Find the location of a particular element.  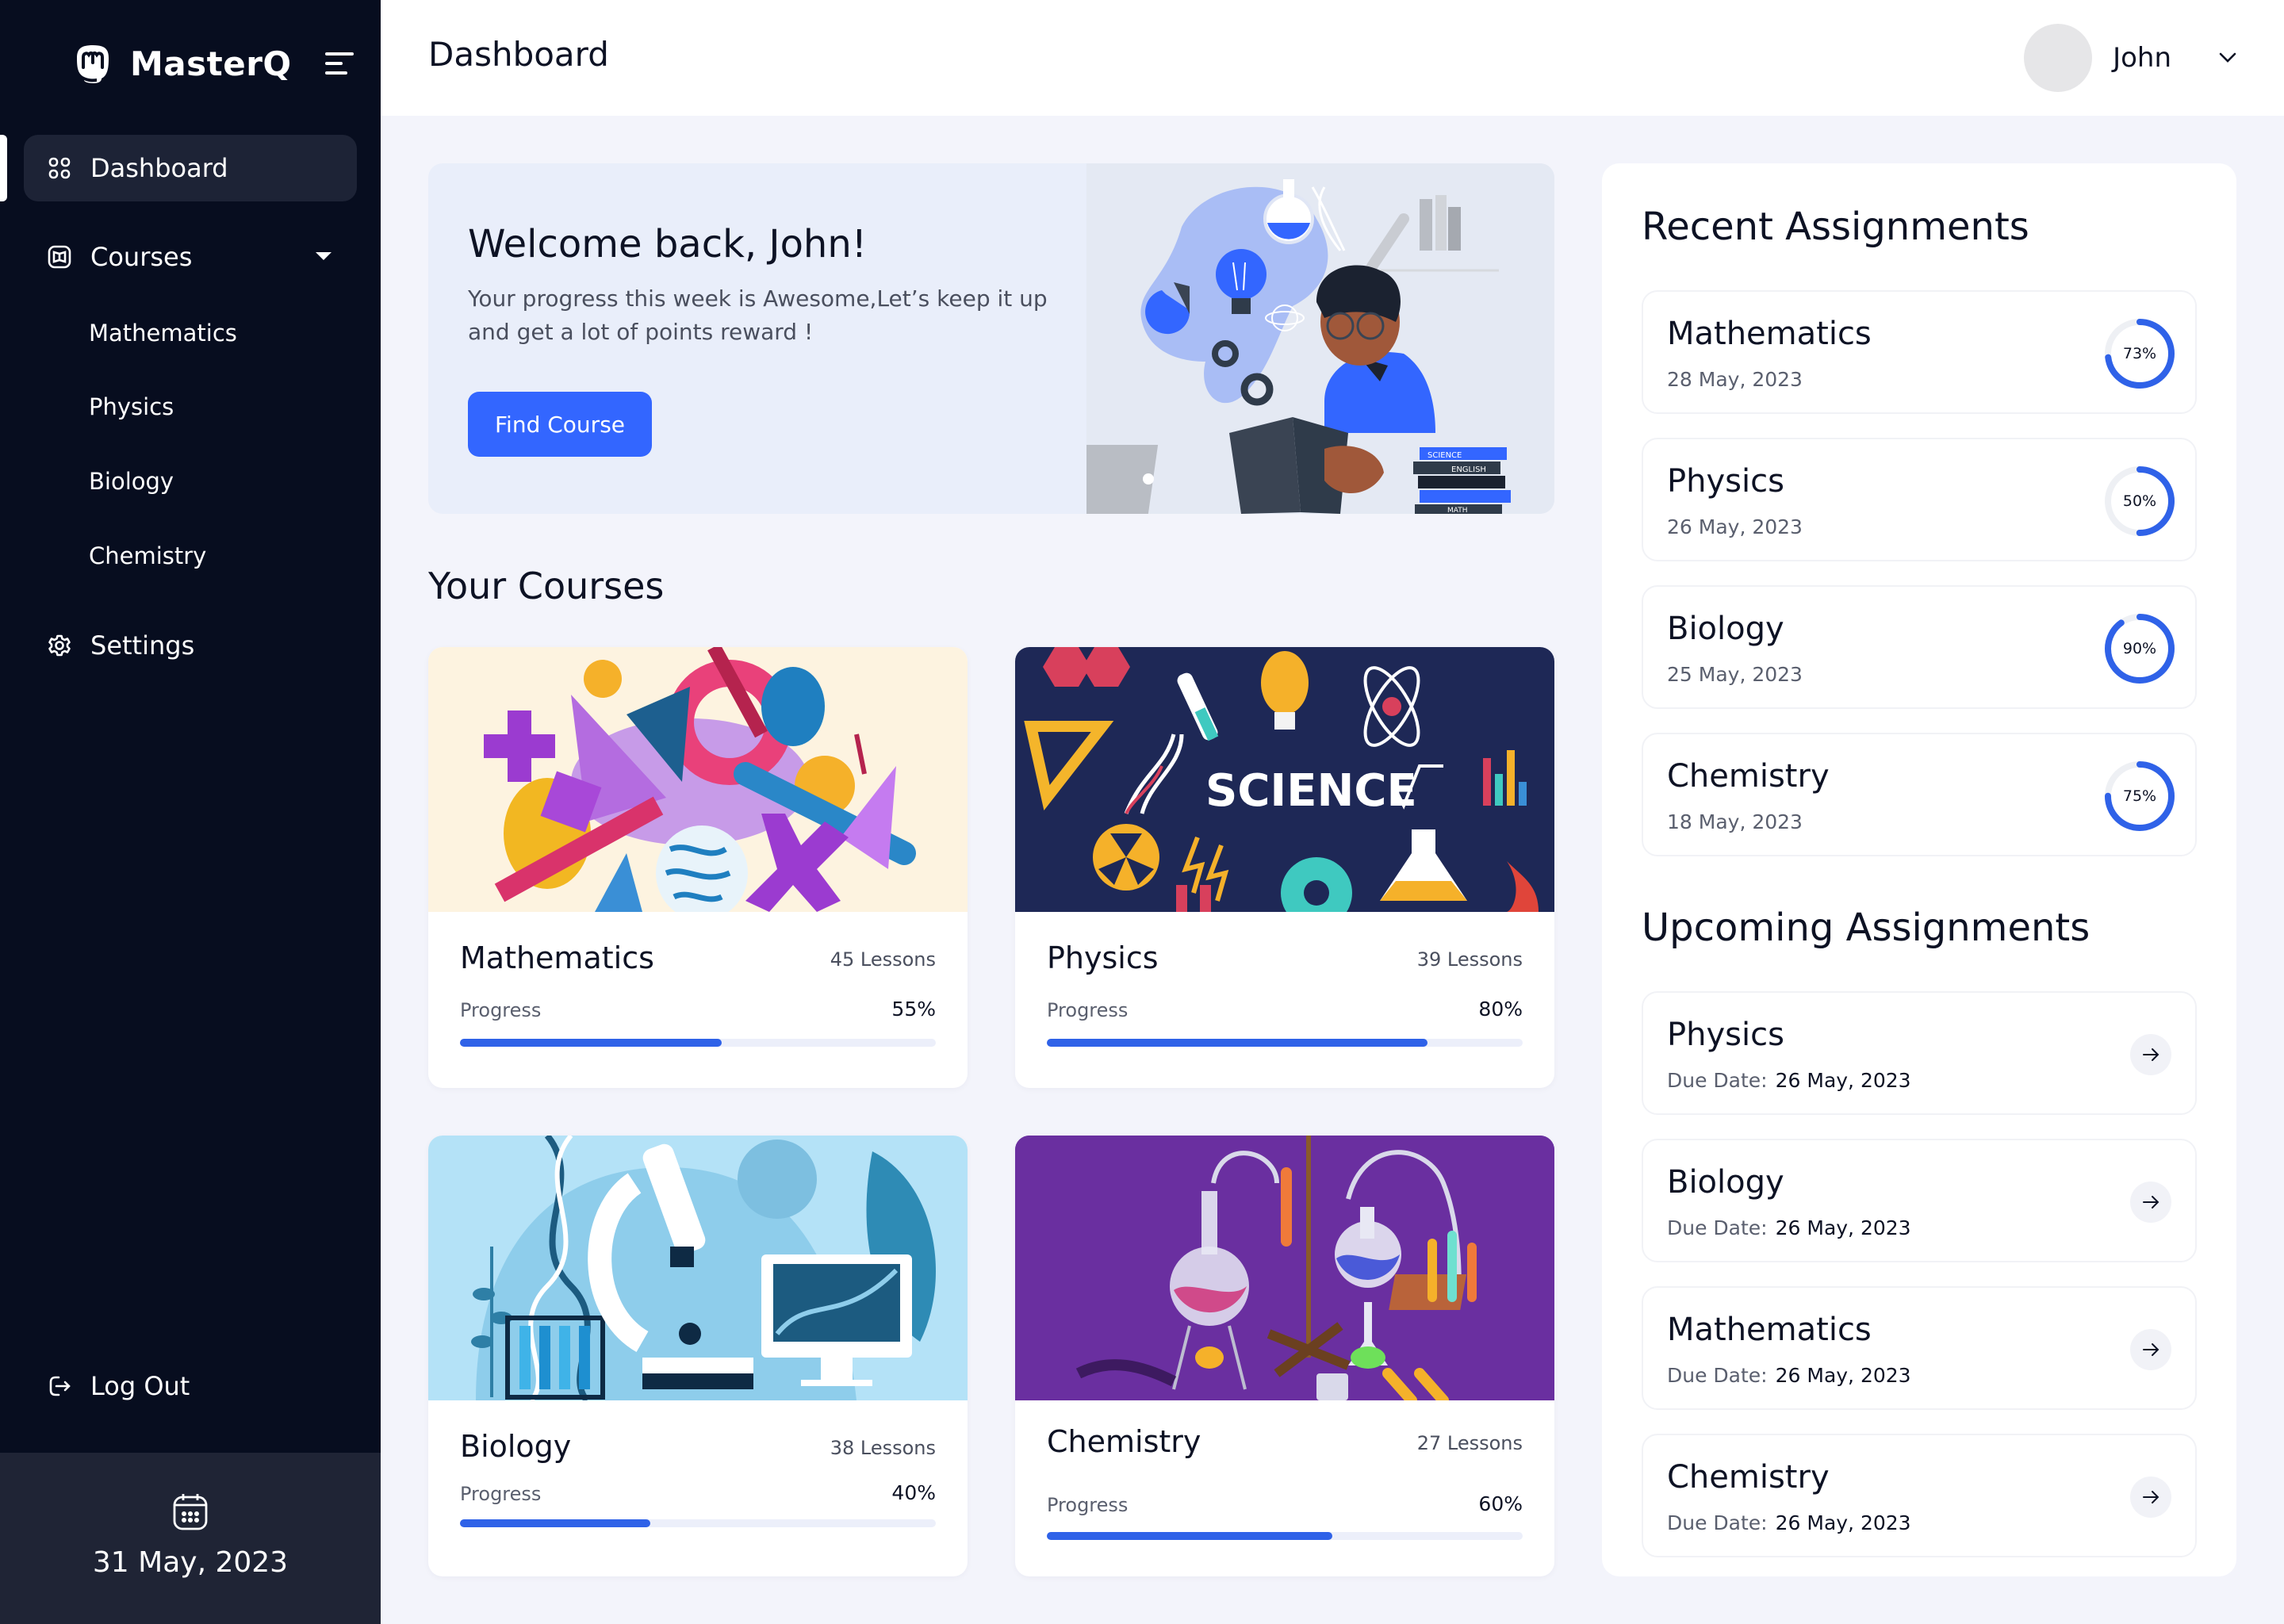

sidebar-item-courses: Courses is located at coordinates (190, 257).